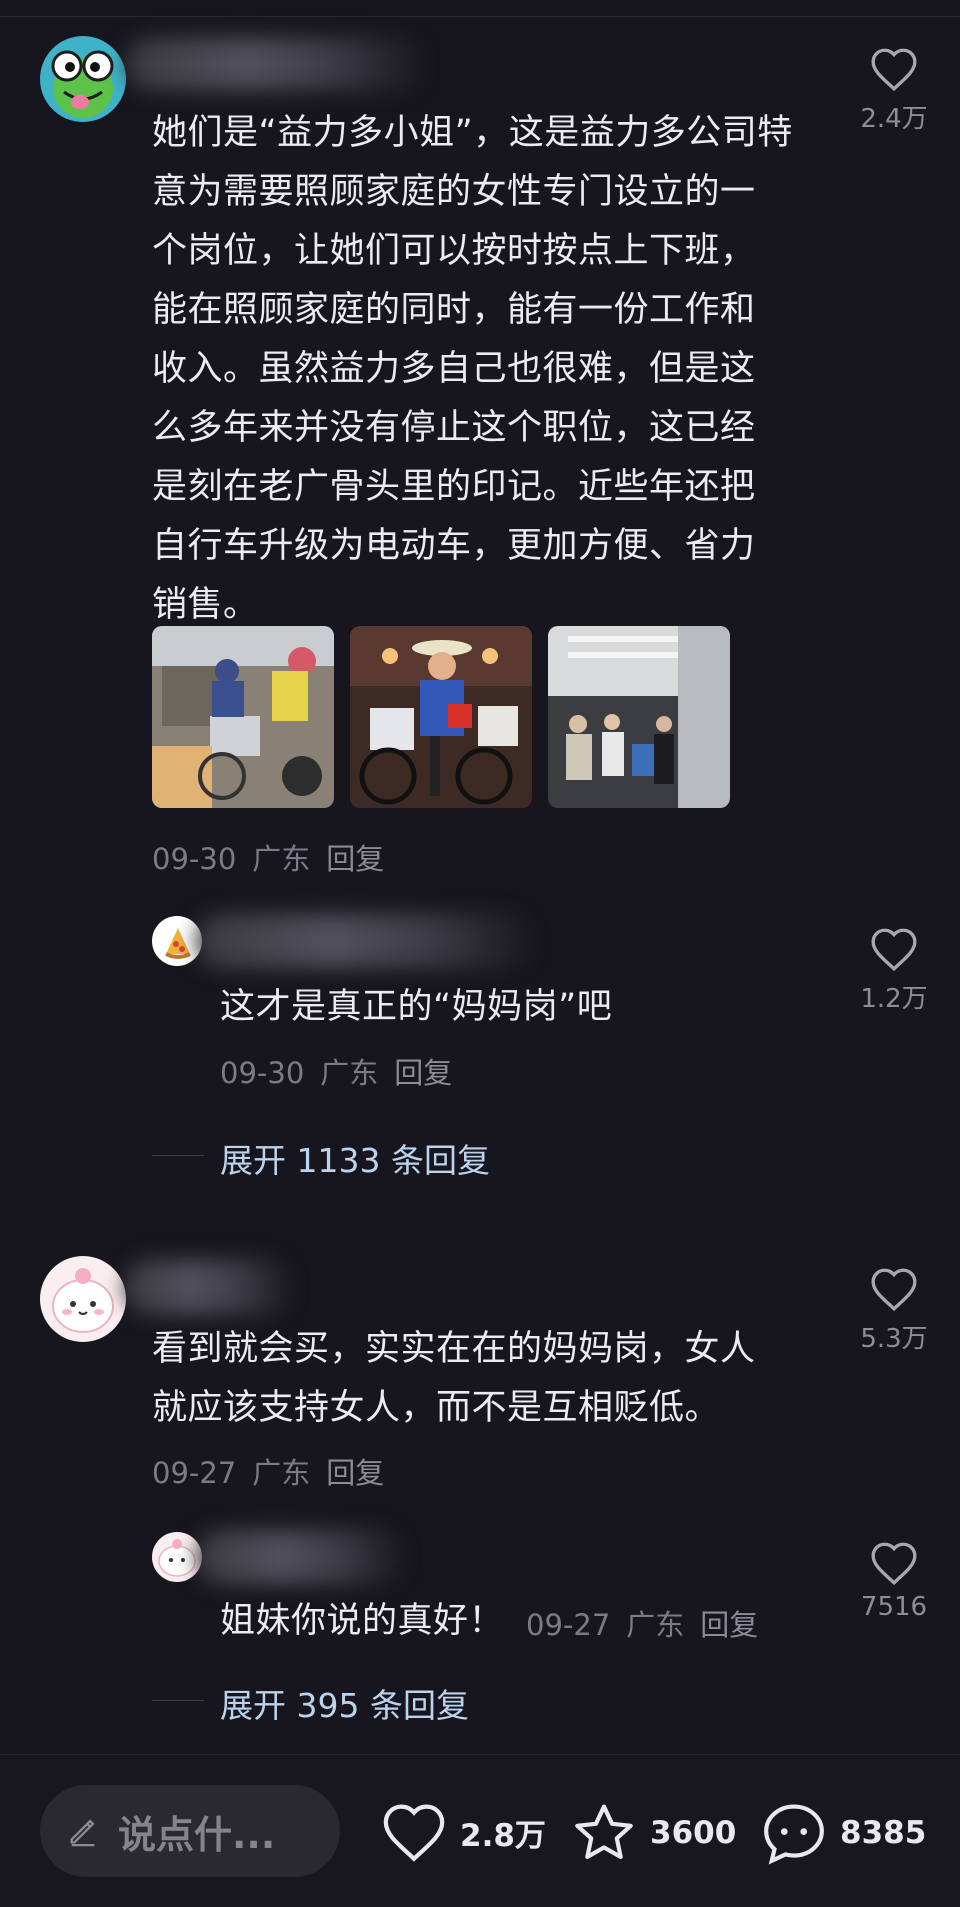  I want to click on comment-count: 8385, so click(883, 1833).